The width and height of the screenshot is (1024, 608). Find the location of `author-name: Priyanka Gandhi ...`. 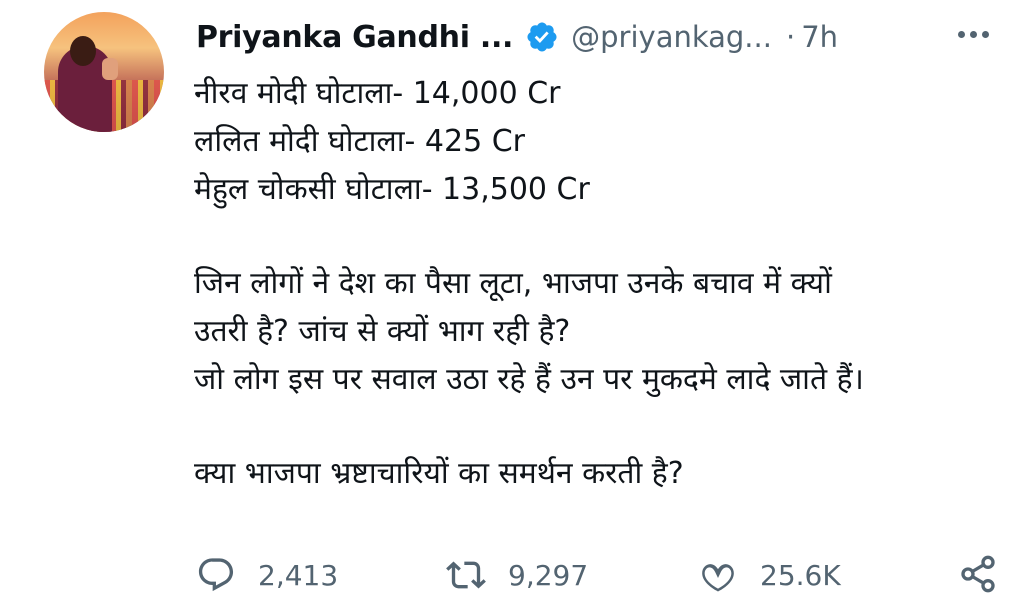

author-name: Priyanka Gandhi ... is located at coordinates (354, 37).